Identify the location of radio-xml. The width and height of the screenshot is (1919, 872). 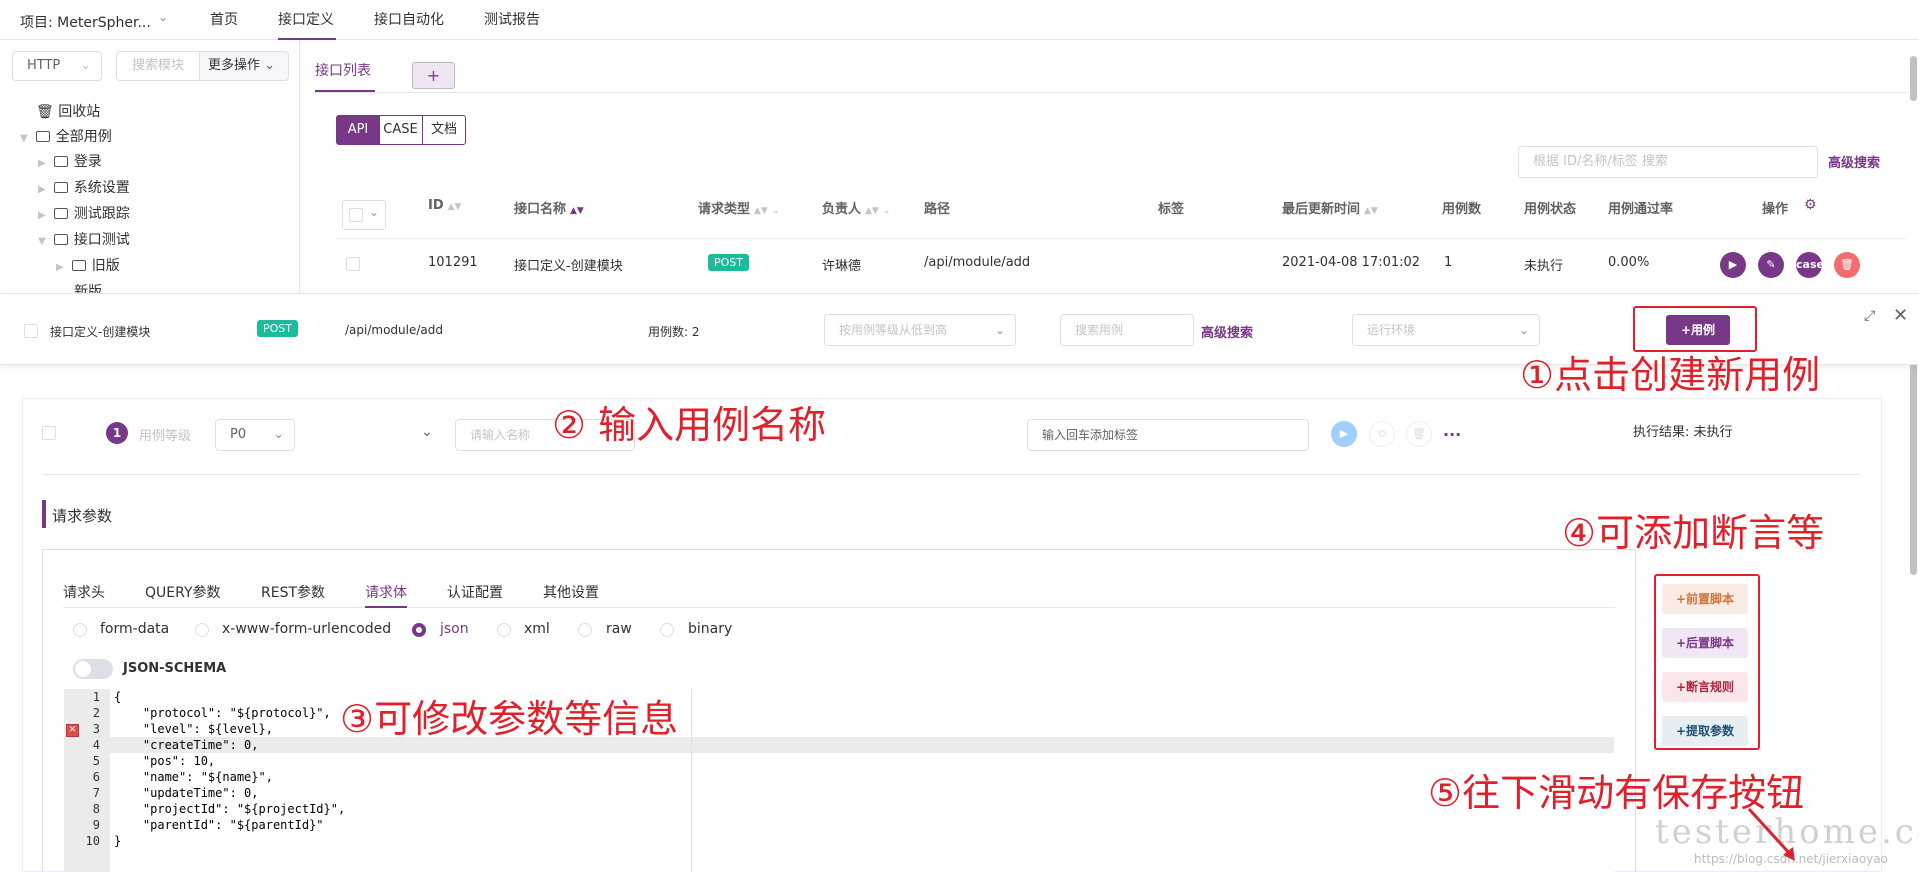
(504, 630).